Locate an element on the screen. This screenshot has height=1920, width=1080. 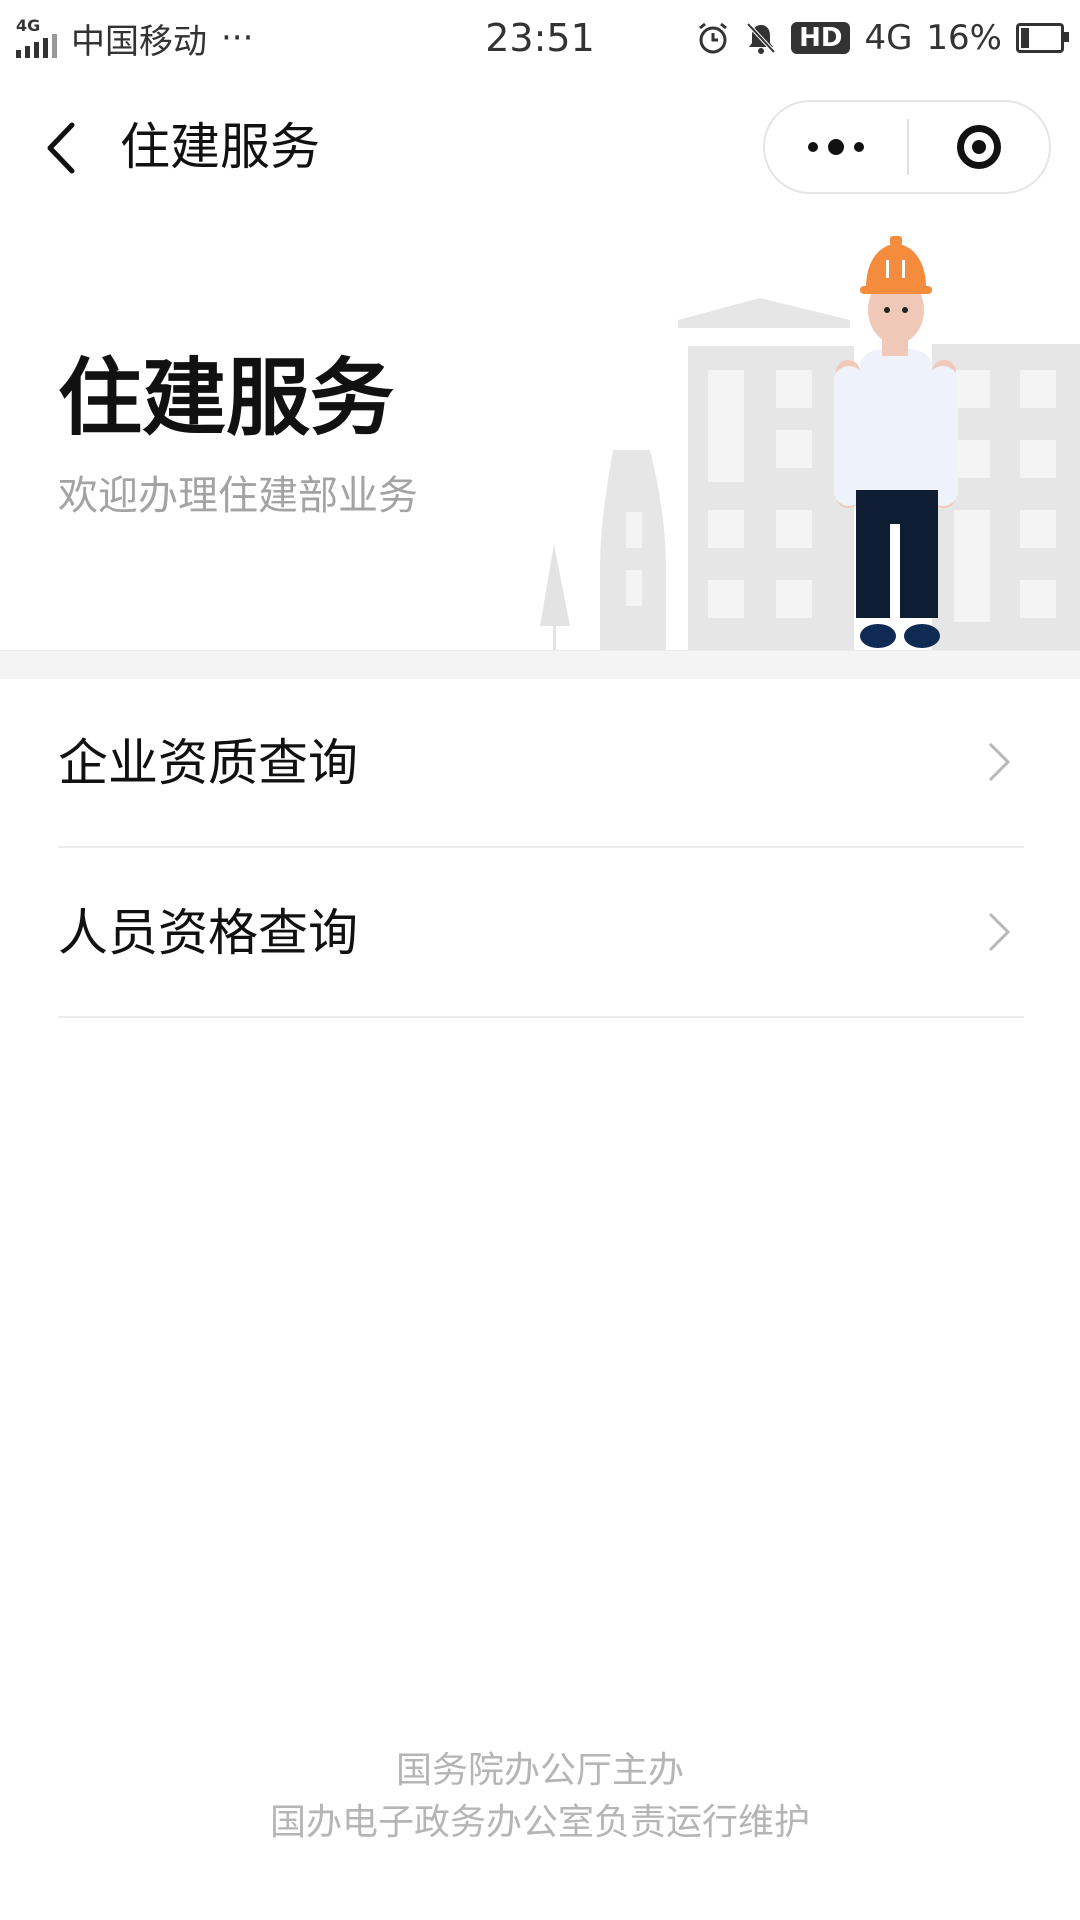
hero-title: 住建服务 is located at coordinates (226, 398).